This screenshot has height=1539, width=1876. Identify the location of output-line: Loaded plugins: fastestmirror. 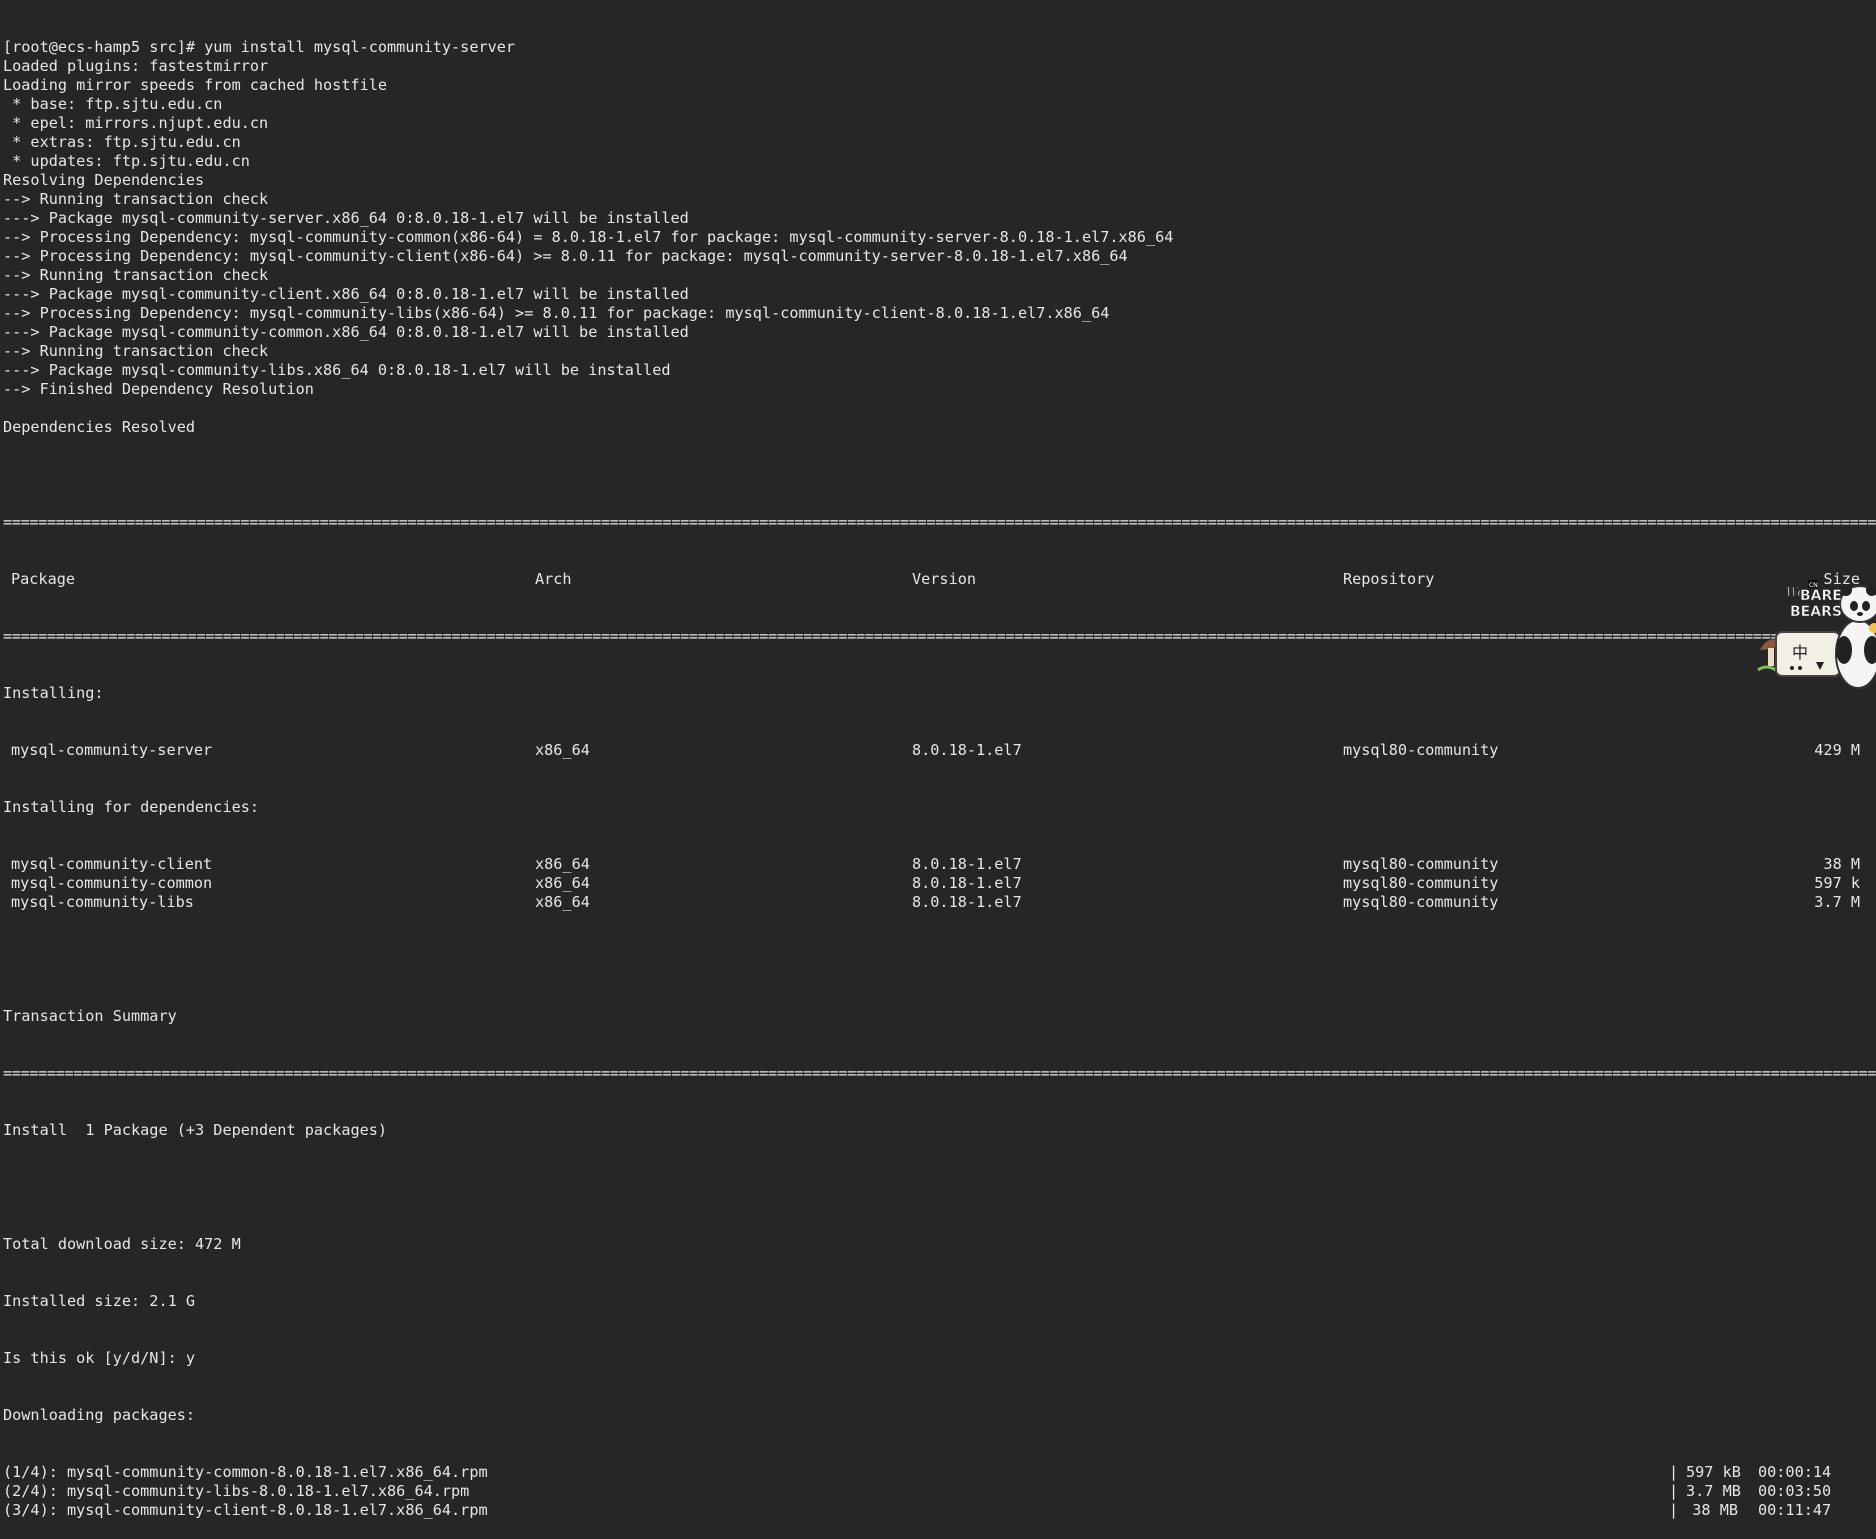
(136, 66).